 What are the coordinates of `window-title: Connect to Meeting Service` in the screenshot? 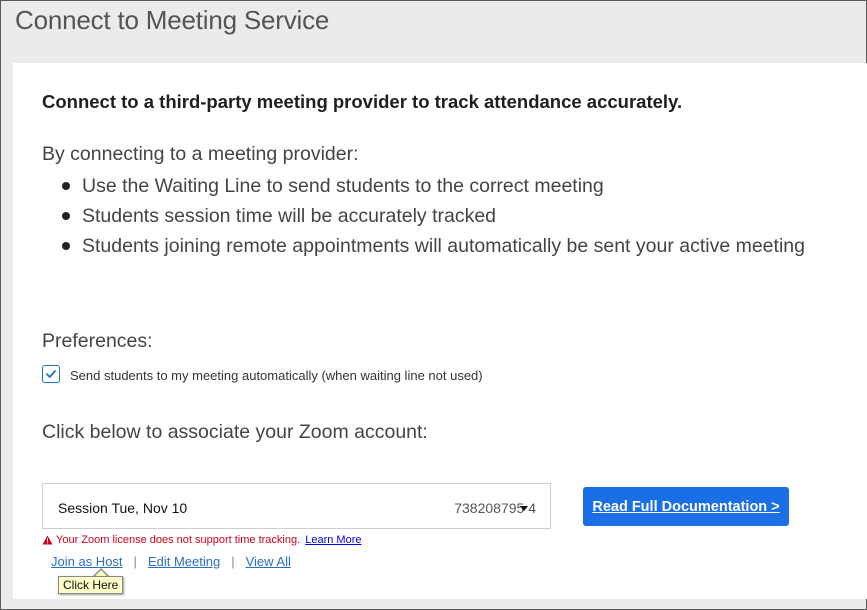 It's located at (172, 20).